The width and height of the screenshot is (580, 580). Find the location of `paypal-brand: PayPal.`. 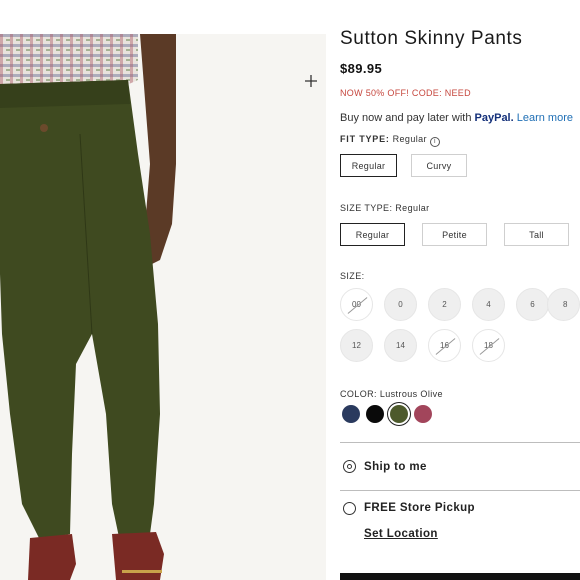

paypal-brand: PayPal. is located at coordinates (494, 118).